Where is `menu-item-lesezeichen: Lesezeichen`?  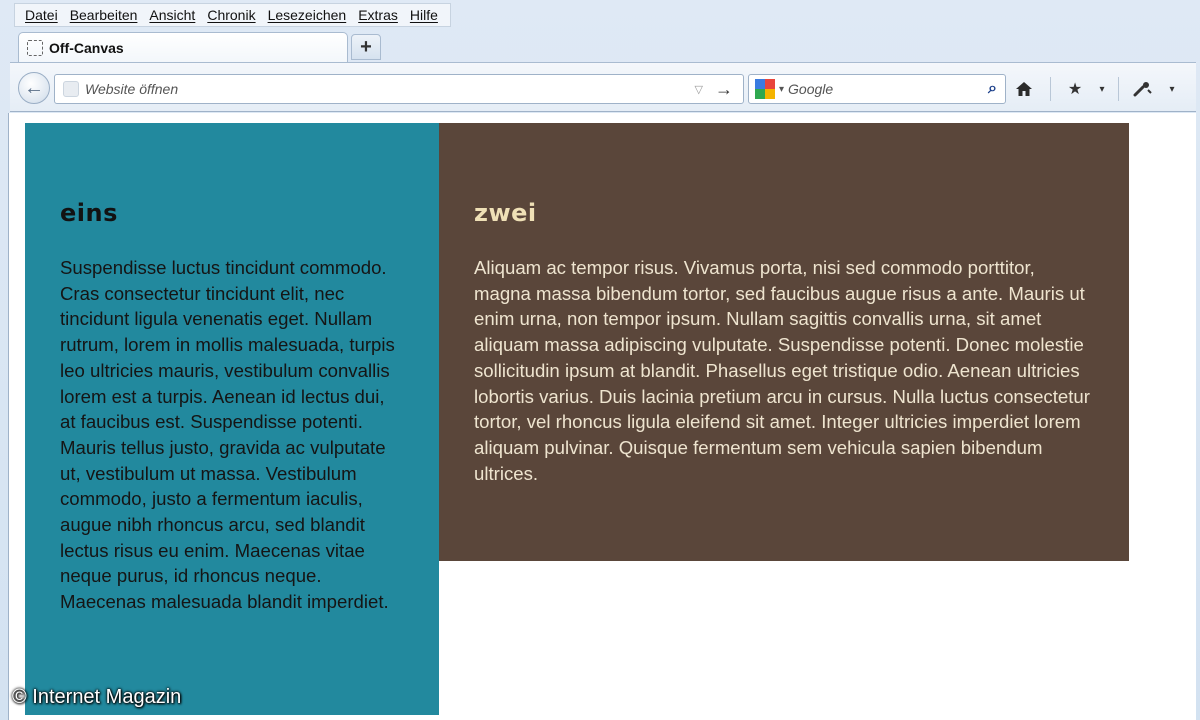 menu-item-lesezeichen: Lesezeichen is located at coordinates (307, 15).